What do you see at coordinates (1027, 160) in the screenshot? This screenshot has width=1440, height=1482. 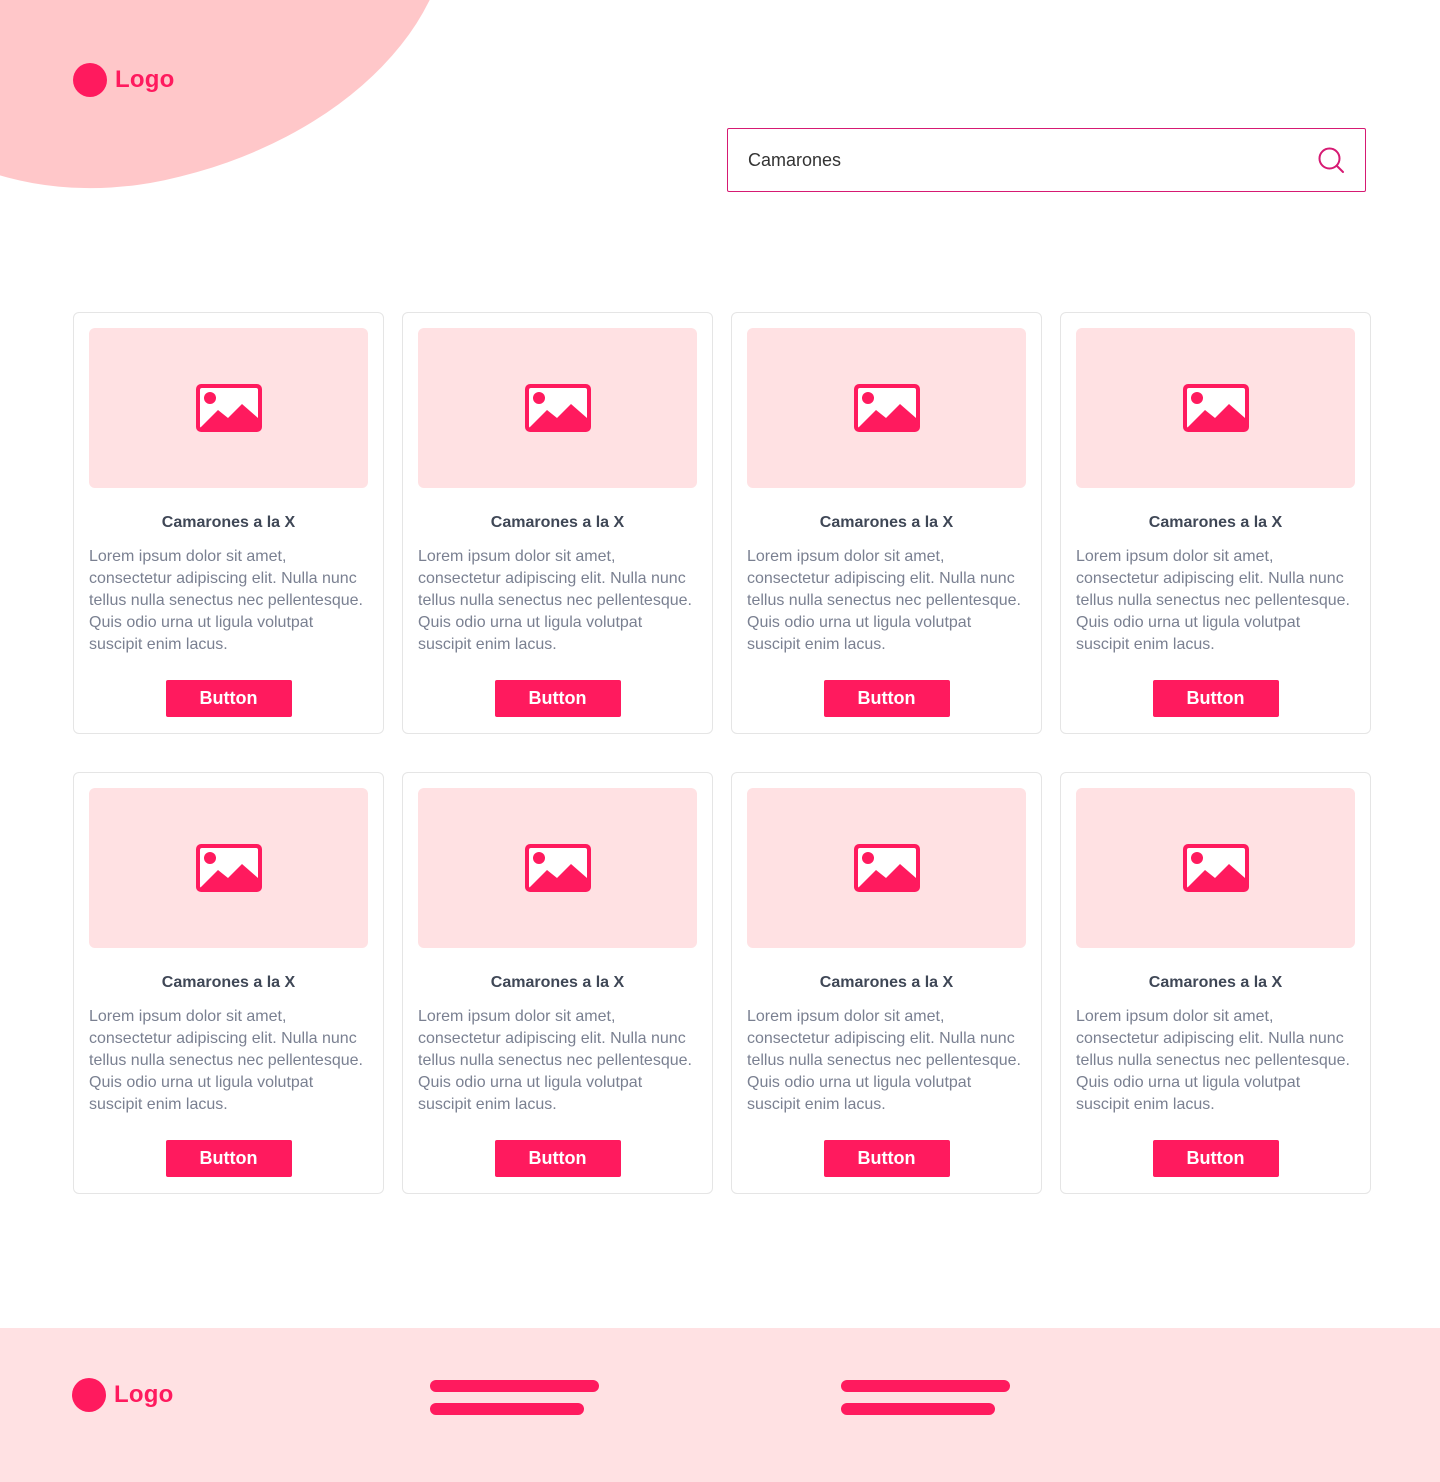 I see `search-input` at bounding box center [1027, 160].